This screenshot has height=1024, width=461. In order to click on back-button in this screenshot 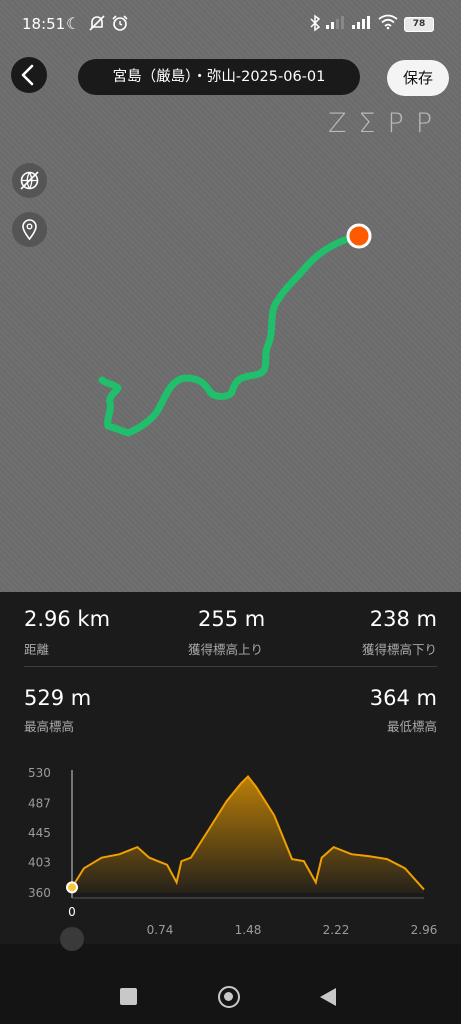, I will do `click(29, 75)`.